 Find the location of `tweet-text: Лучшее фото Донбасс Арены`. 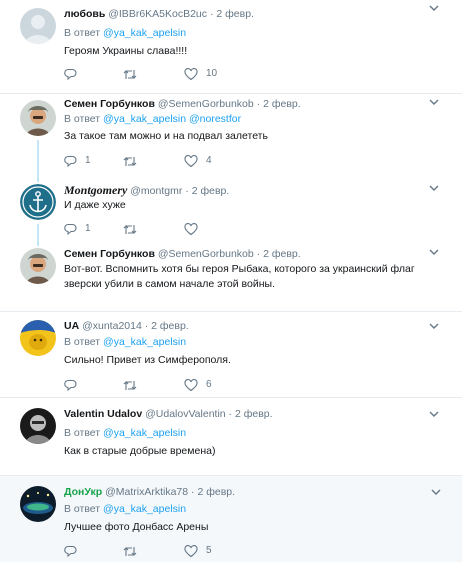

tweet-text: Лучшее фото Донбасс Арены is located at coordinates (136, 527).